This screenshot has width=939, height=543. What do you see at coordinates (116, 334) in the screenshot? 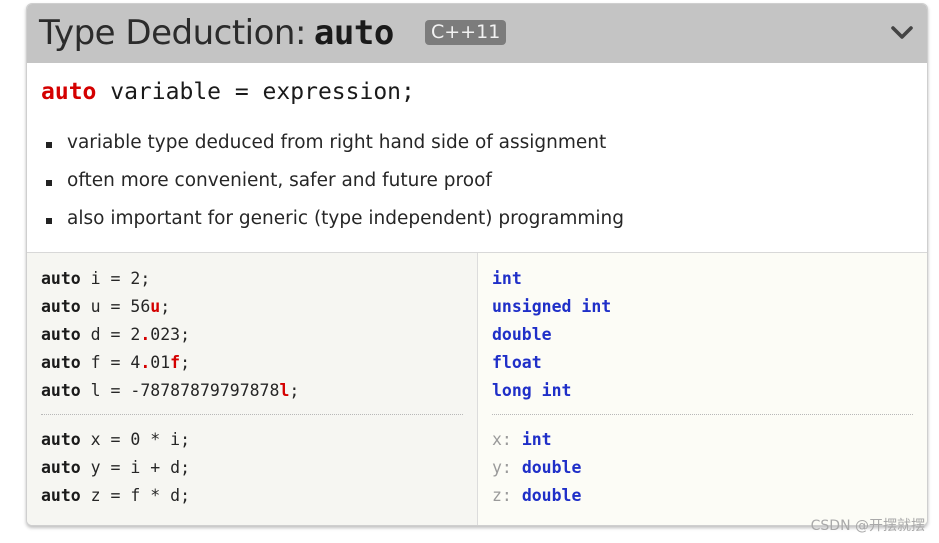
I see `code-line: auto d = 2.023;` at bounding box center [116, 334].